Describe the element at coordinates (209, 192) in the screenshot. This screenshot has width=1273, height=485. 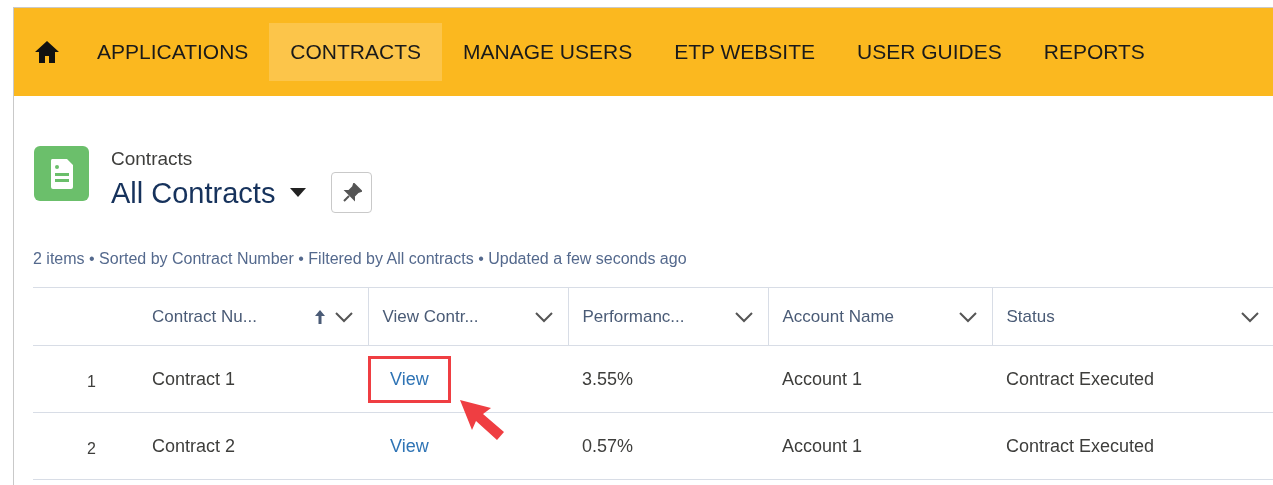
I see `list-view-dropdown: All Contracts` at that location.